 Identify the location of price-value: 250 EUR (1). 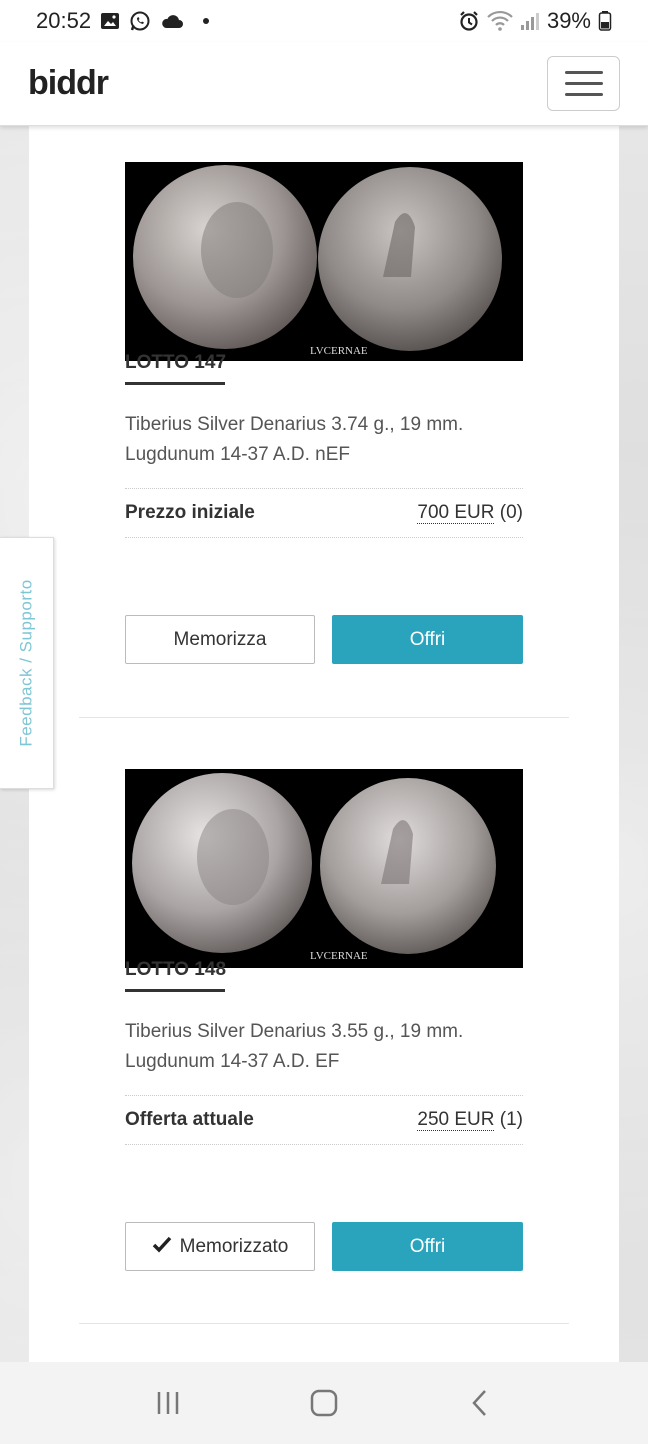
(470, 1120).